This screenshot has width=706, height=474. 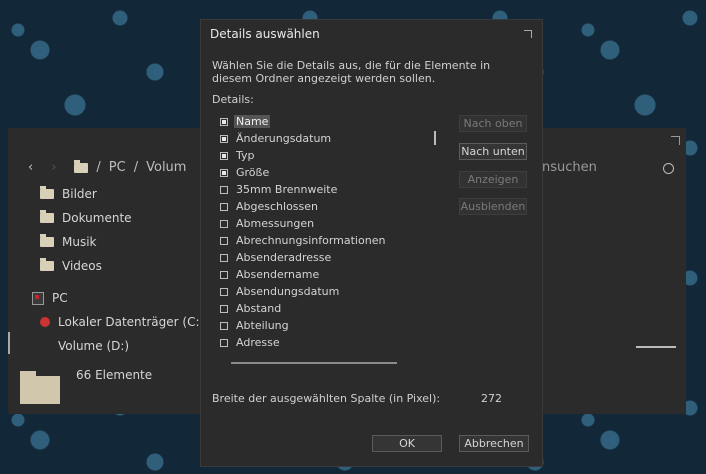 What do you see at coordinates (131, 322) in the screenshot?
I see `tree-item-label: Lokaler Datenträger (C:)` at bounding box center [131, 322].